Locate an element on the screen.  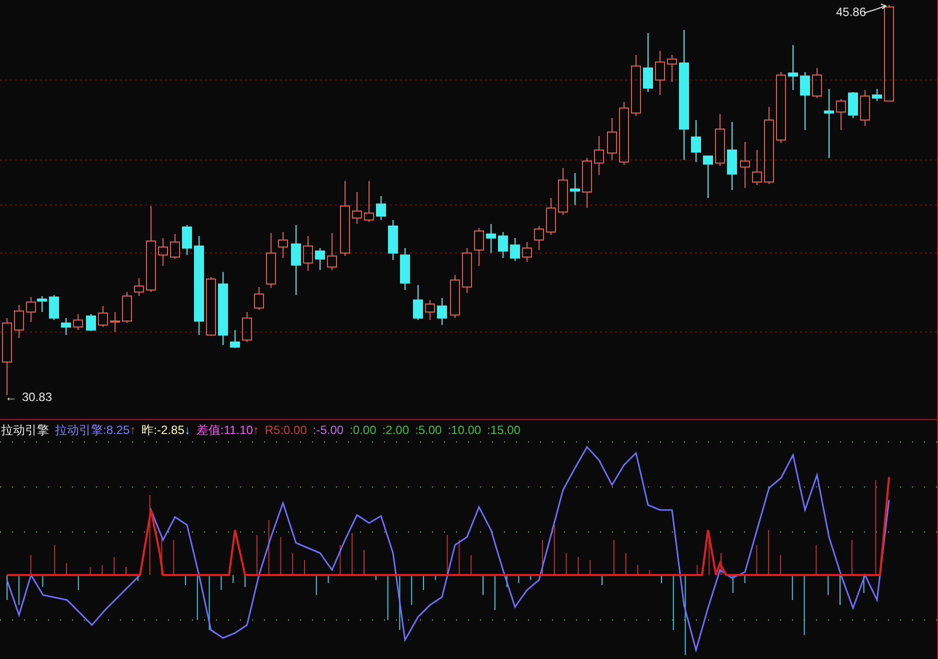
legend-value: R5:0.00 is located at coordinates (285, 430).